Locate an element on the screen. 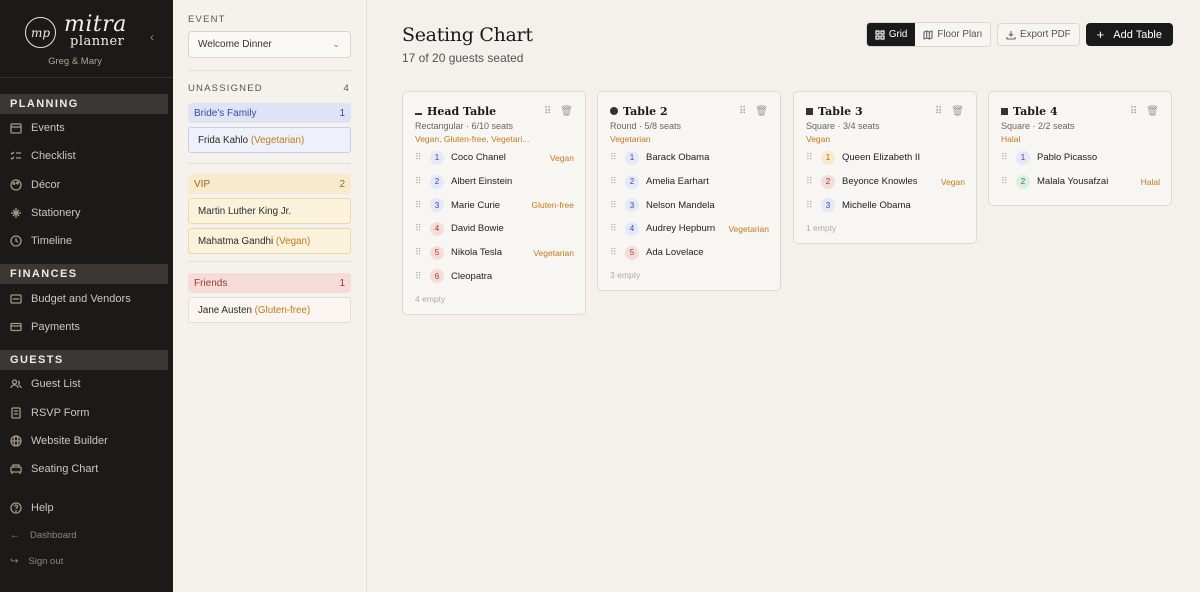 The width and height of the screenshot is (1200, 592). nav-item-timeline: Timeline is located at coordinates (86, 241).